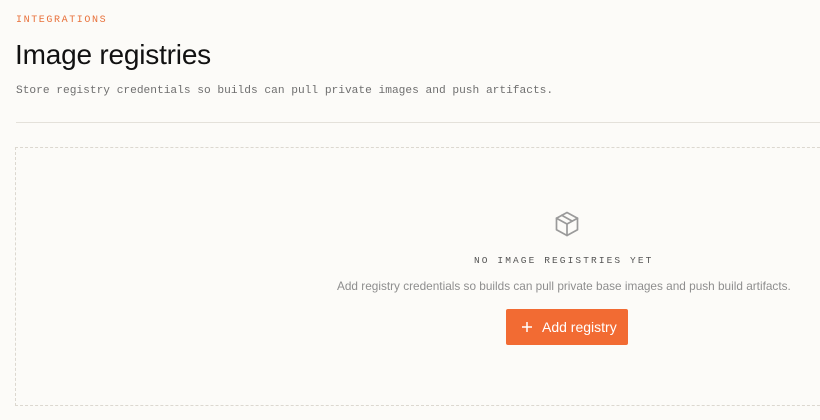 This screenshot has width=820, height=420. What do you see at coordinates (579, 327) in the screenshot?
I see `add-registry-label: Add registry` at bounding box center [579, 327].